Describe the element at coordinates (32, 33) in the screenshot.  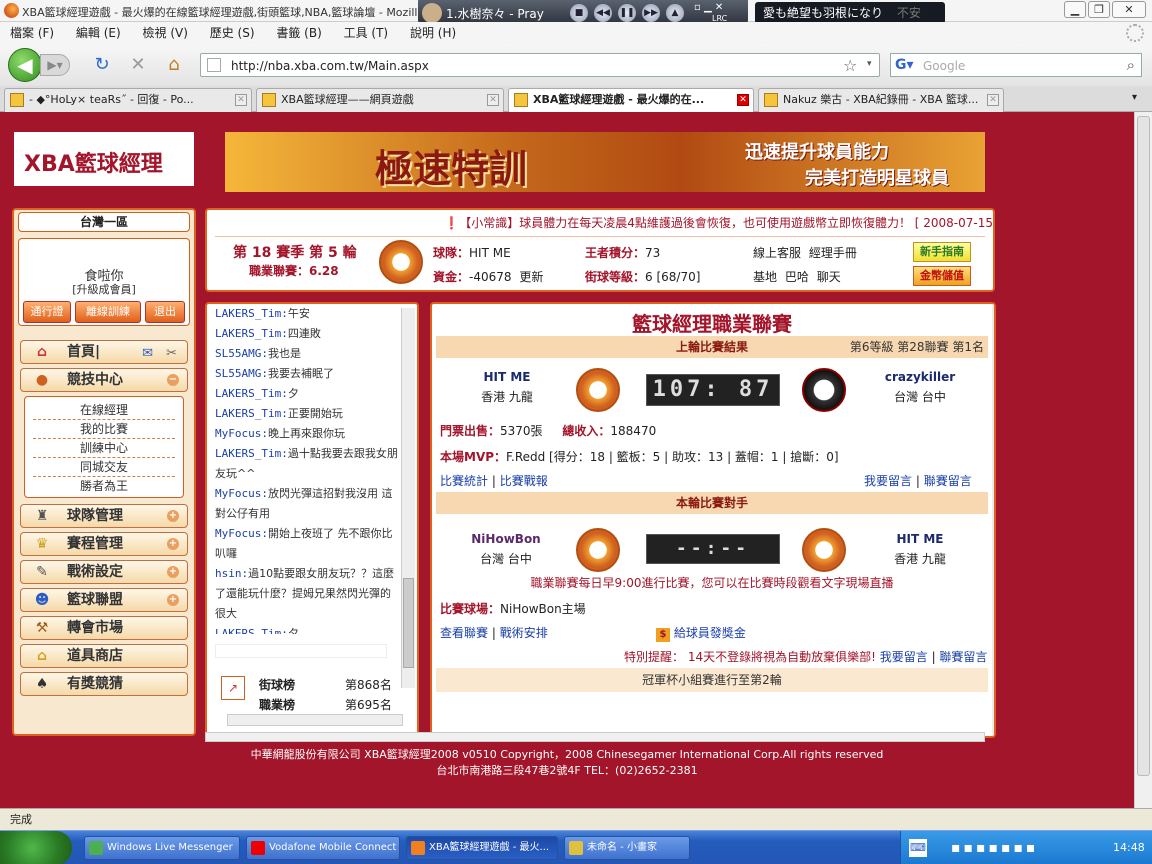
I see `menu-file: 檔案 (F)` at that location.